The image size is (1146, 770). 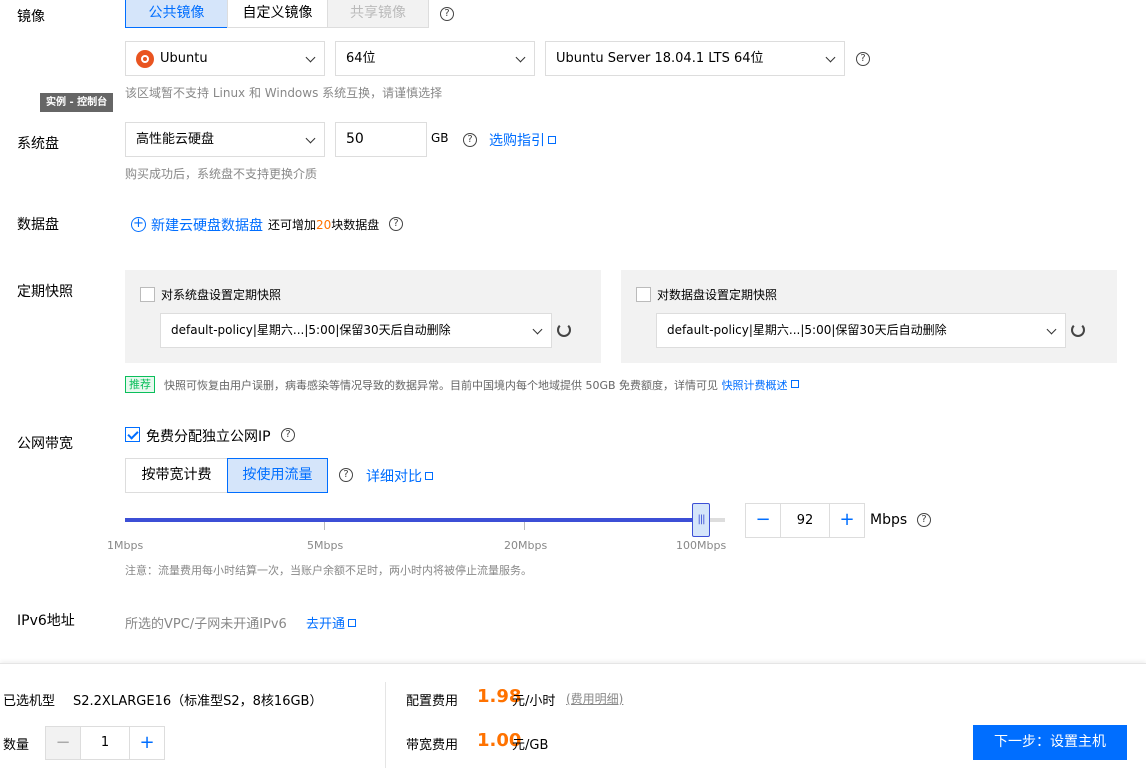 I want to click on data-snapshot-checkbox, so click(x=643, y=294).